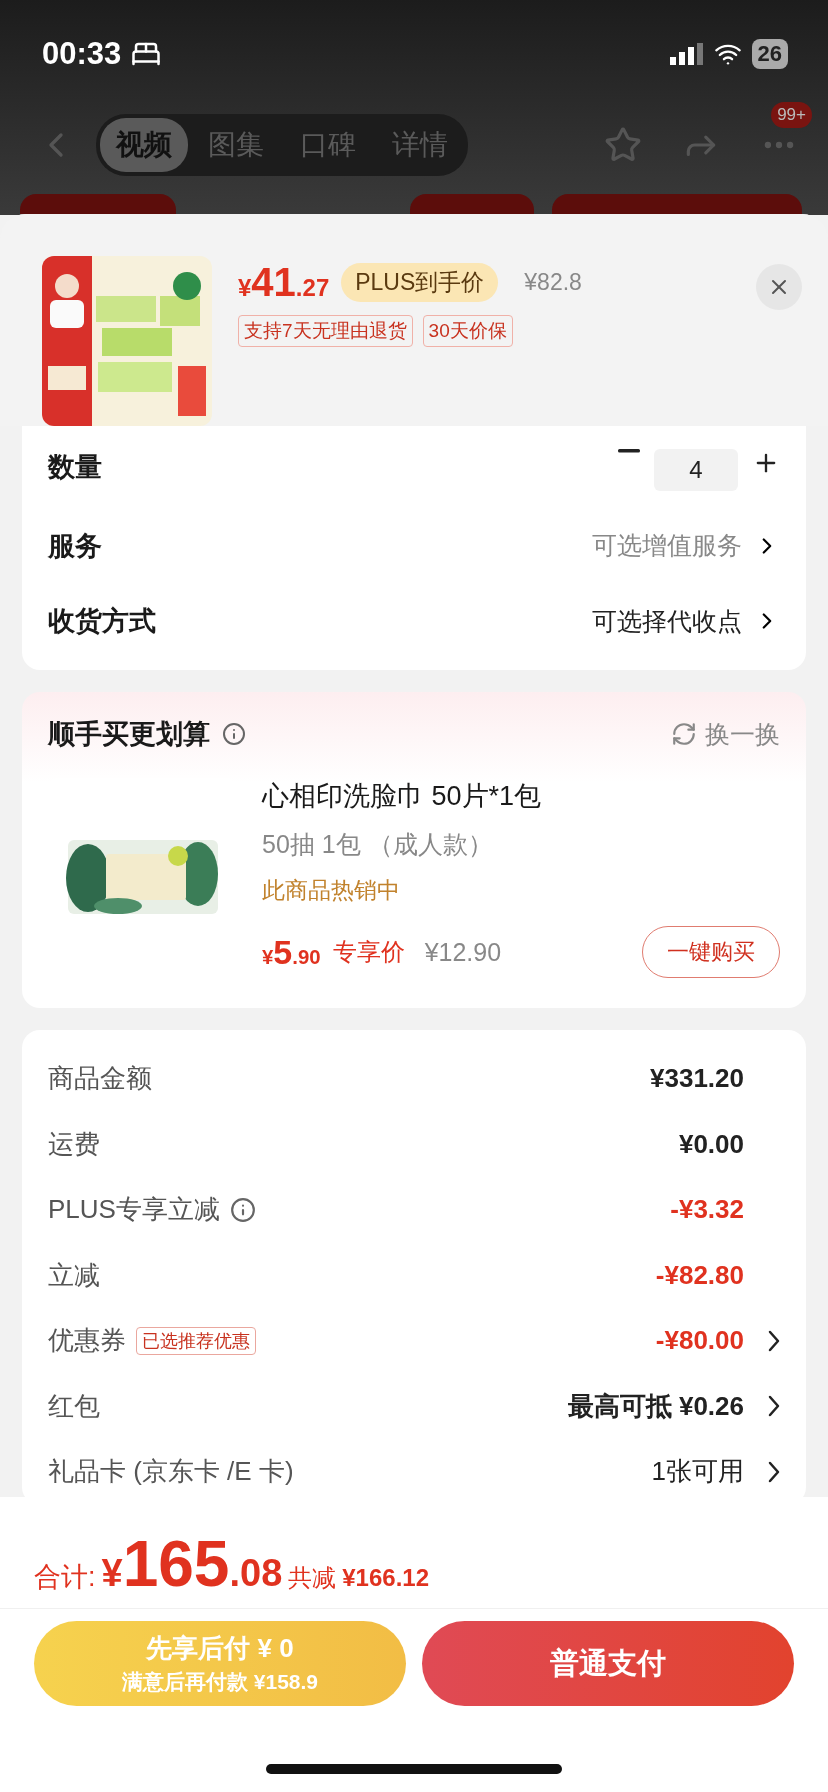  Describe the element at coordinates (87, 1341) in the screenshot. I see `summary-label: 优惠券` at that location.